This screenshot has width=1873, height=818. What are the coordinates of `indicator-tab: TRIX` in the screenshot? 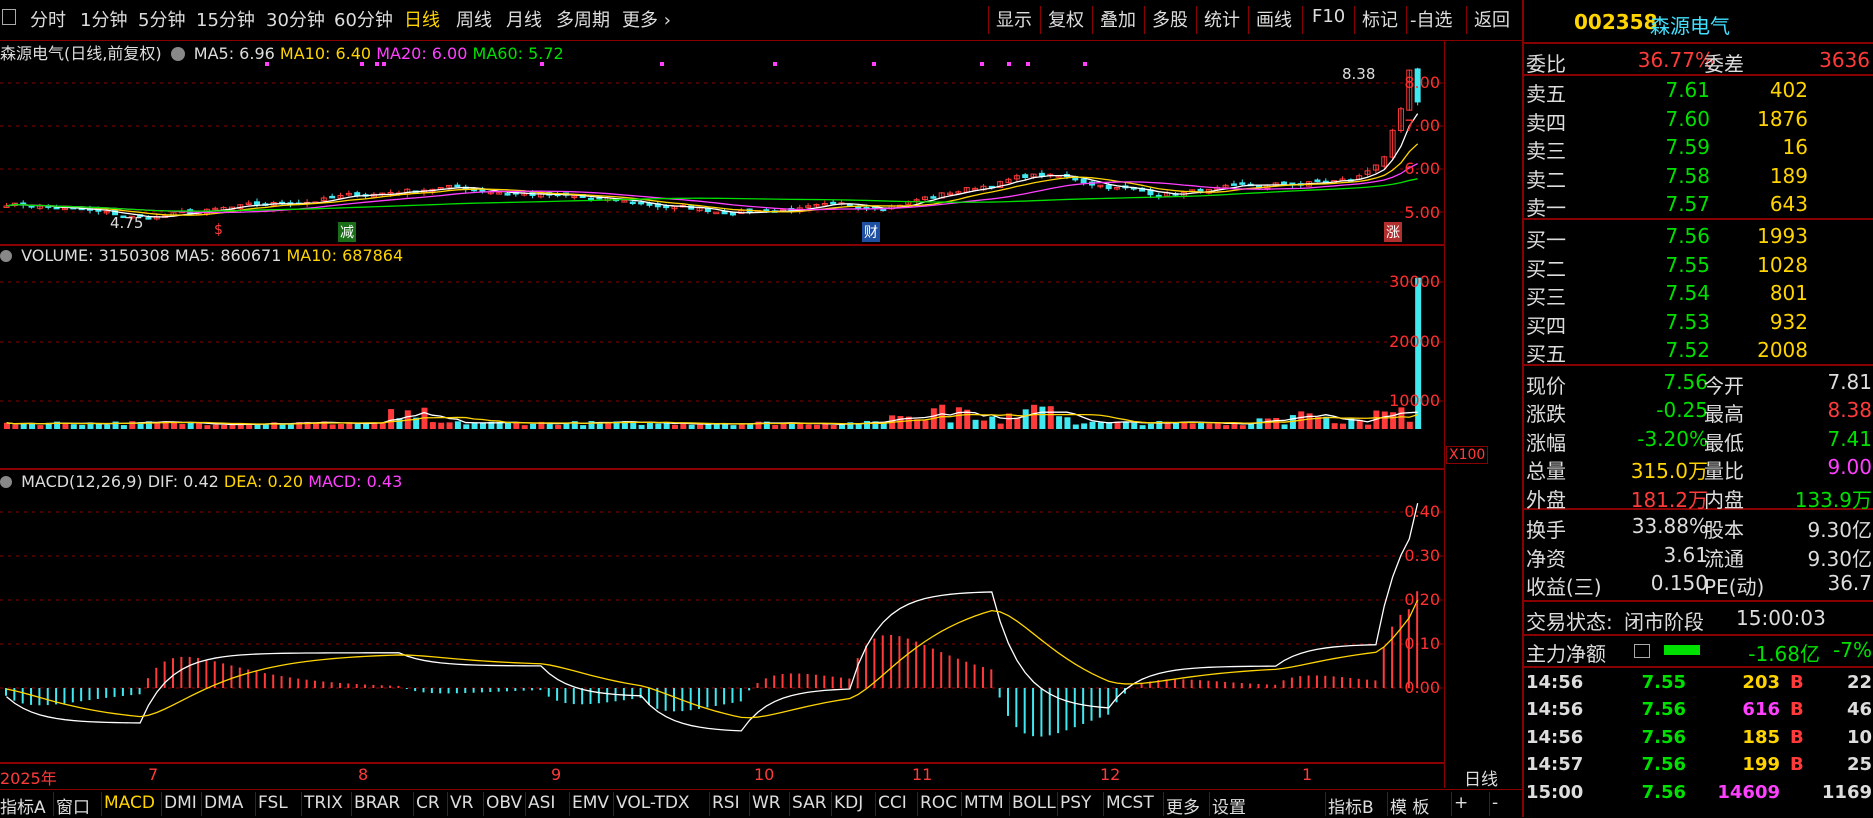 It's located at (323, 803).